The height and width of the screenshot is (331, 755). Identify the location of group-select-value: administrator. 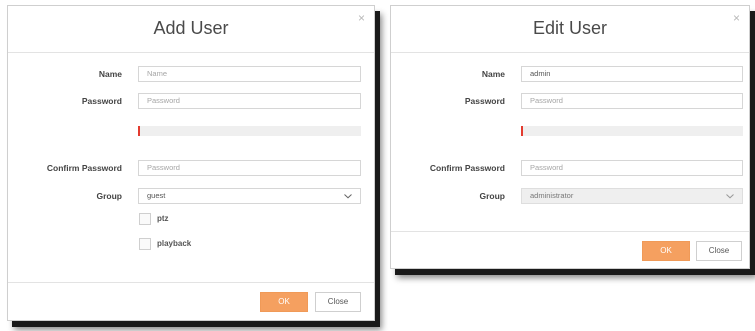
(552, 195).